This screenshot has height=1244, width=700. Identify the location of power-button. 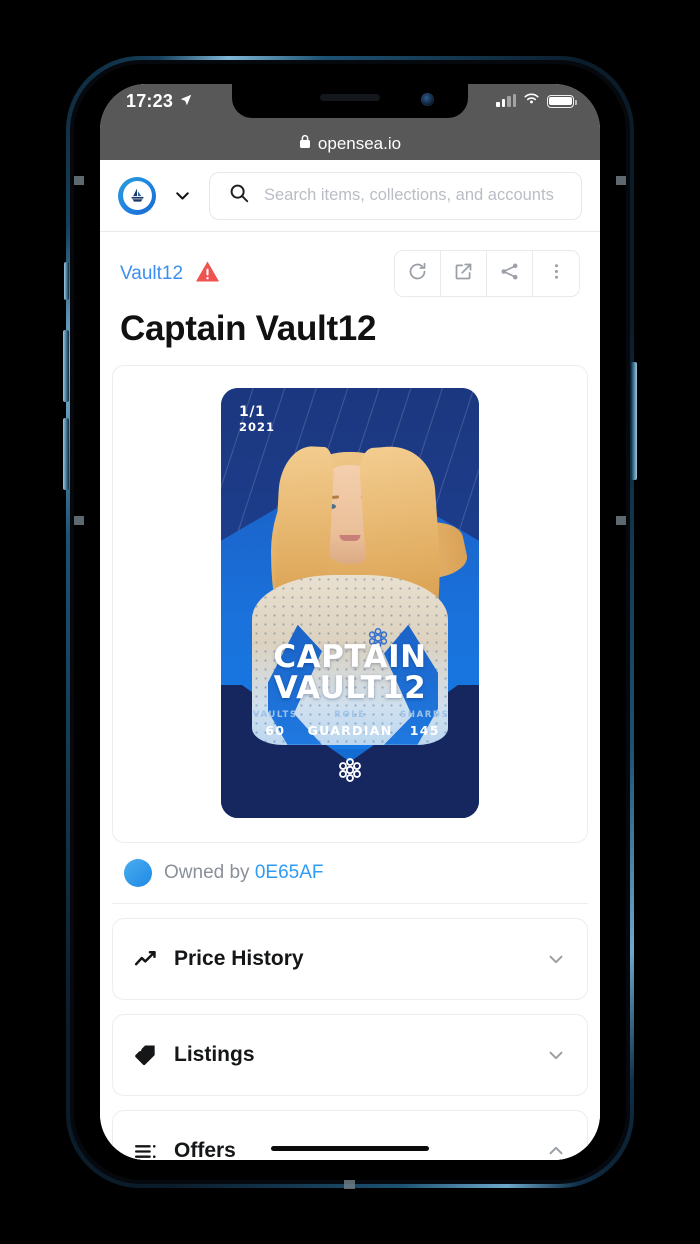
(634, 421).